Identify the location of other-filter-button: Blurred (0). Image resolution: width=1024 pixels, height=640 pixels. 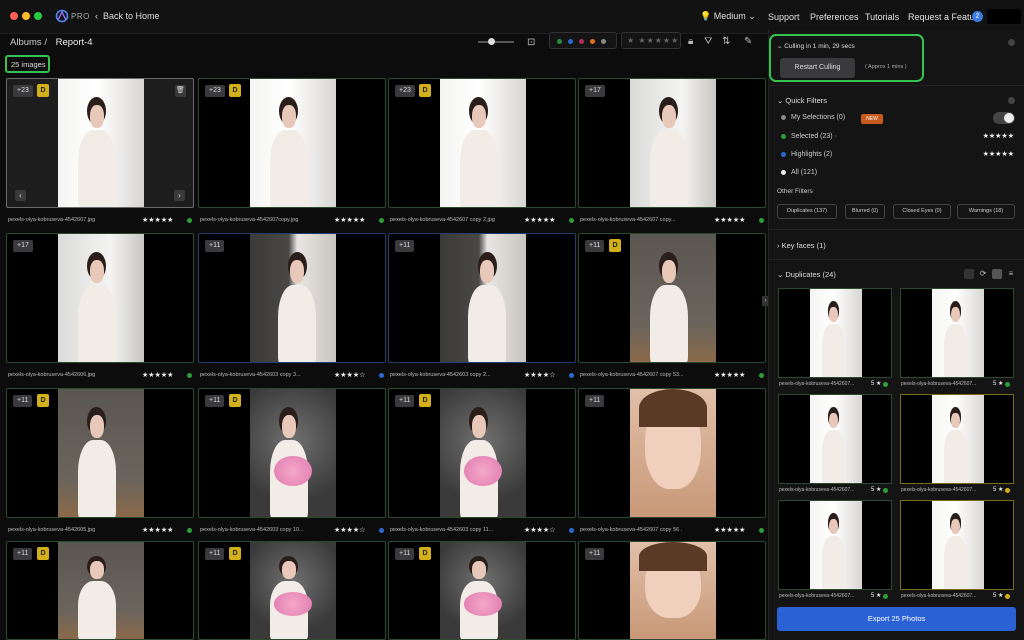
(865, 211).